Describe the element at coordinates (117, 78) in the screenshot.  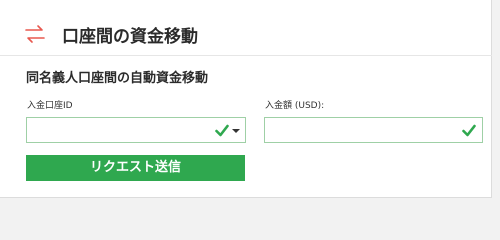
I see `section-title: 同名義人口座間の自動資金移動` at that location.